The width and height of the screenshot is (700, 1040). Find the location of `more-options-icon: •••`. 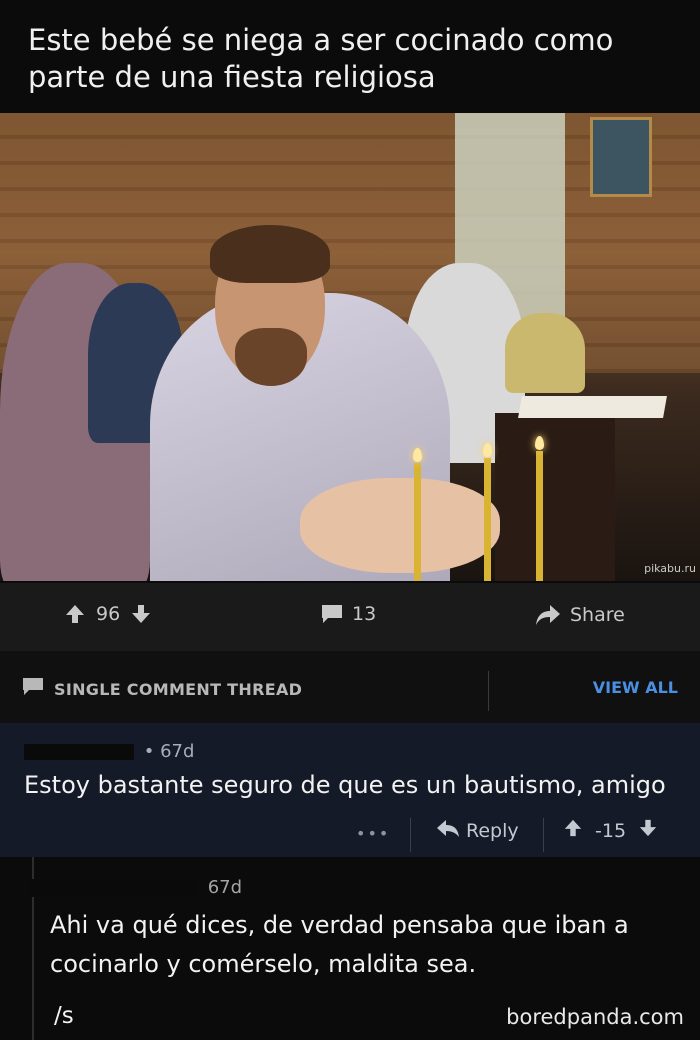

more-options-icon: ••• is located at coordinates (373, 833).